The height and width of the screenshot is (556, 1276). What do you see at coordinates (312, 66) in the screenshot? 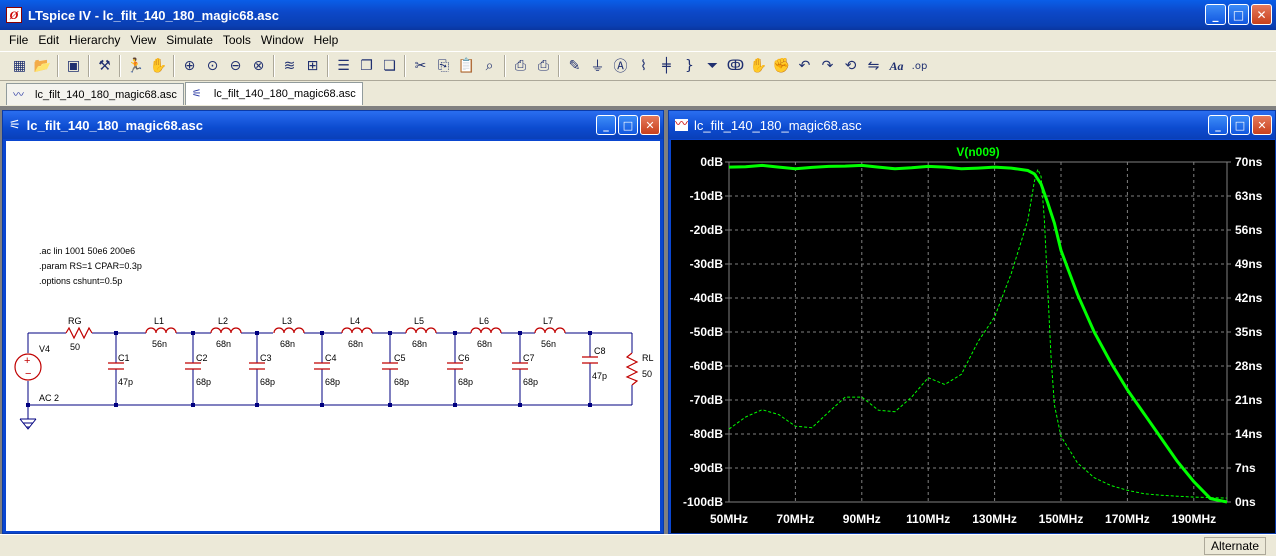
I see `grid-icon: ⊞` at bounding box center [312, 66].